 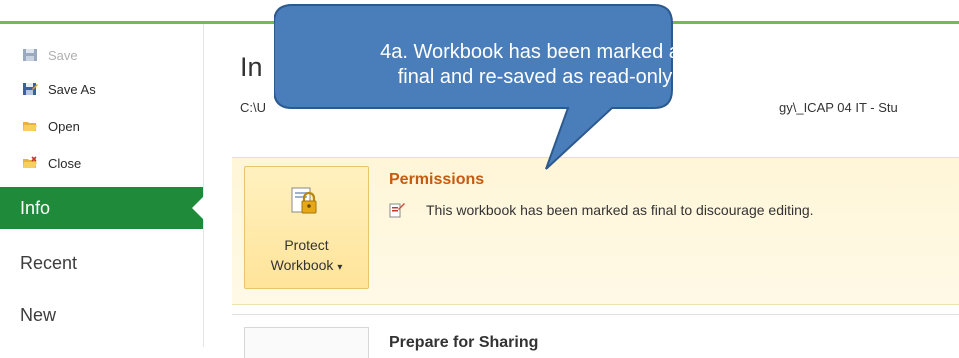 What do you see at coordinates (464, 342) in the screenshot?
I see `prepare-for-sharing-heading: Prepare for Sharing` at bounding box center [464, 342].